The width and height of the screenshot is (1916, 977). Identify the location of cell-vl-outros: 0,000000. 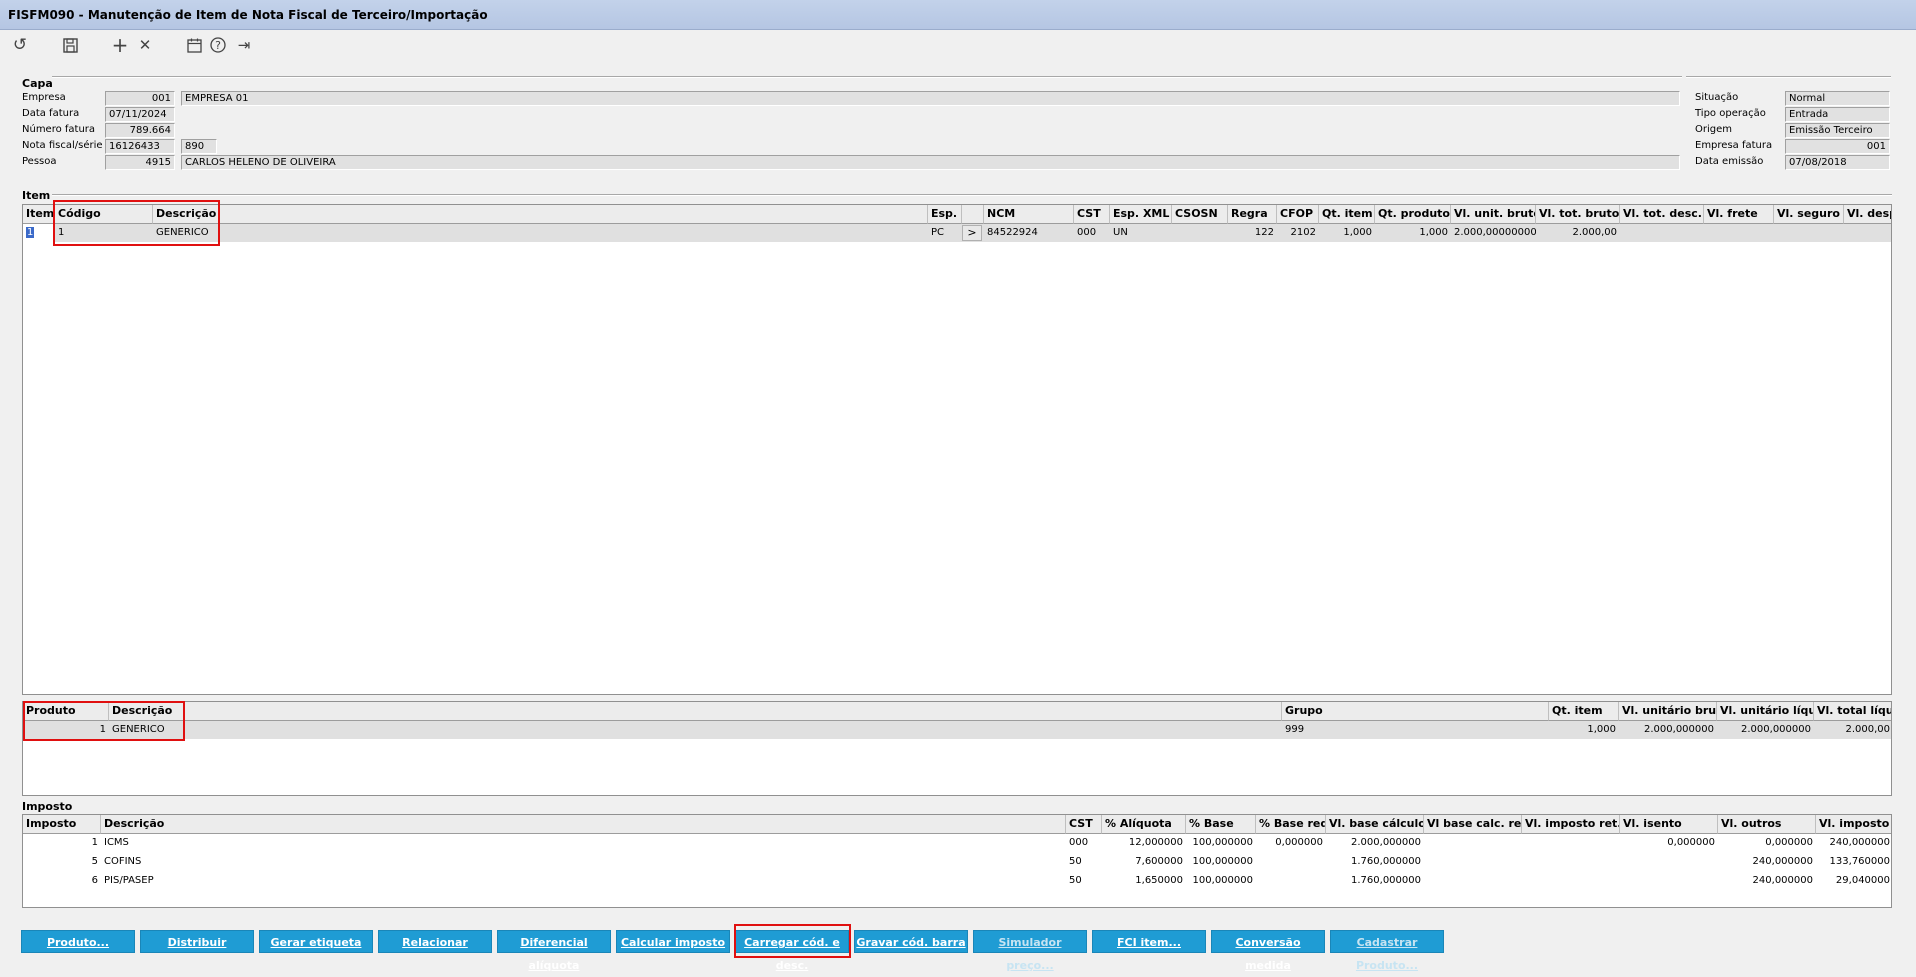
(1767, 843).